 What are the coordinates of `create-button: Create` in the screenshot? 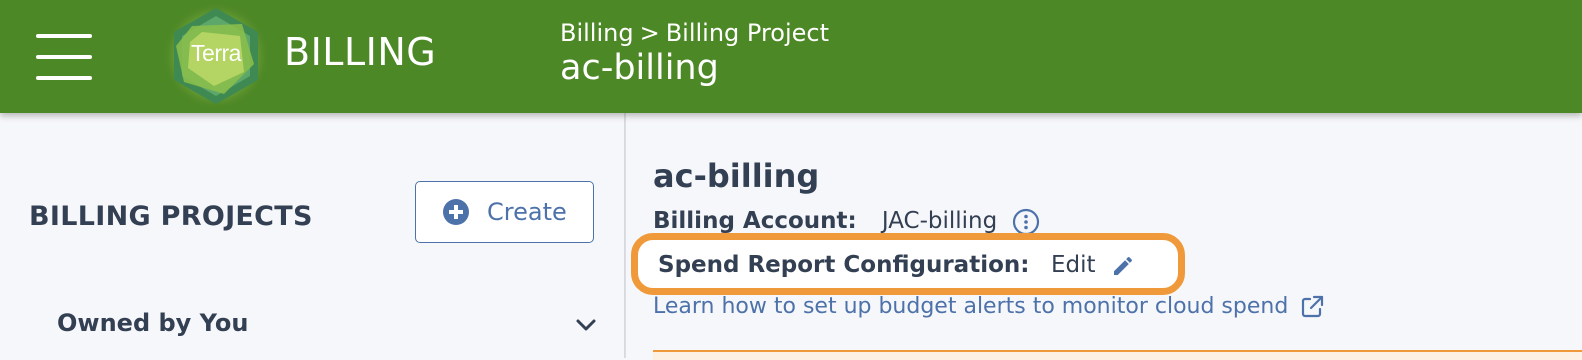 It's located at (504, 212).